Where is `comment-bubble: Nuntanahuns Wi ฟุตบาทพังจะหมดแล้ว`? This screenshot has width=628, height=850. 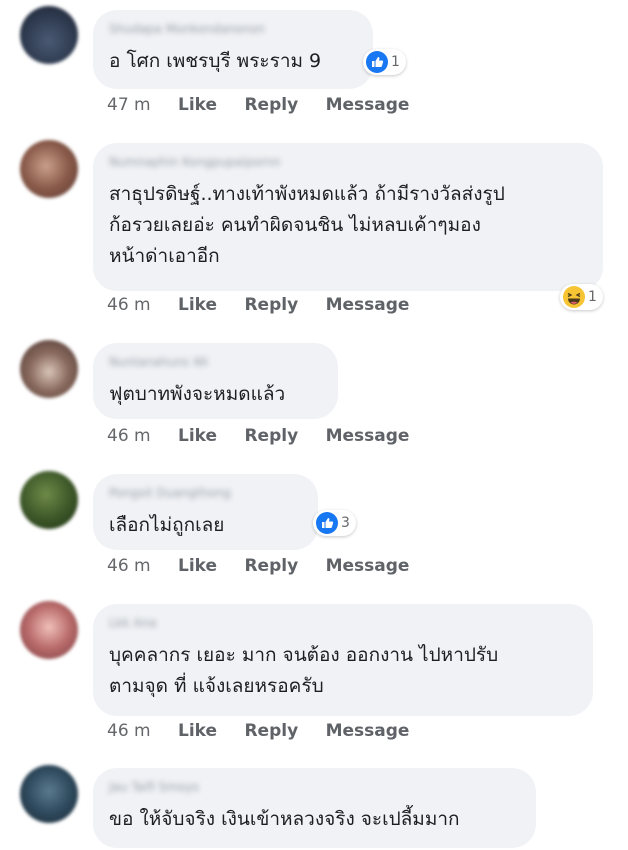
comment-bubble: Nuntanahuns Wi ฟุตบาทพังจะหมดแล้ว is located at coordinates (215, 381).